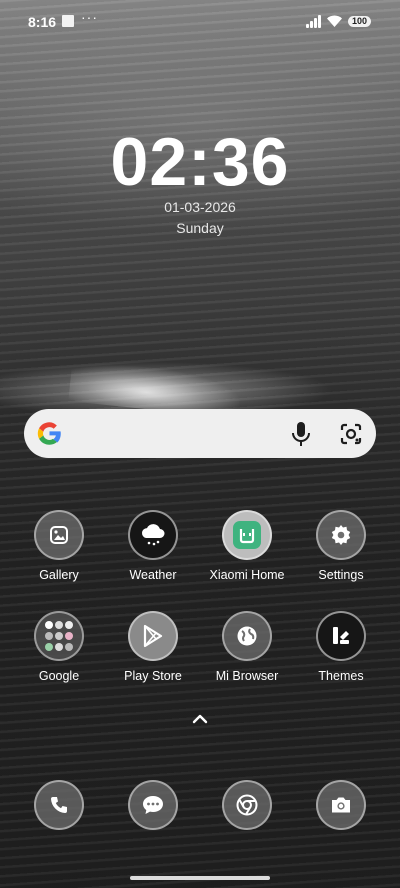 The image size is (400, 888). I want to click on gallery-icon, so click(59, 535).